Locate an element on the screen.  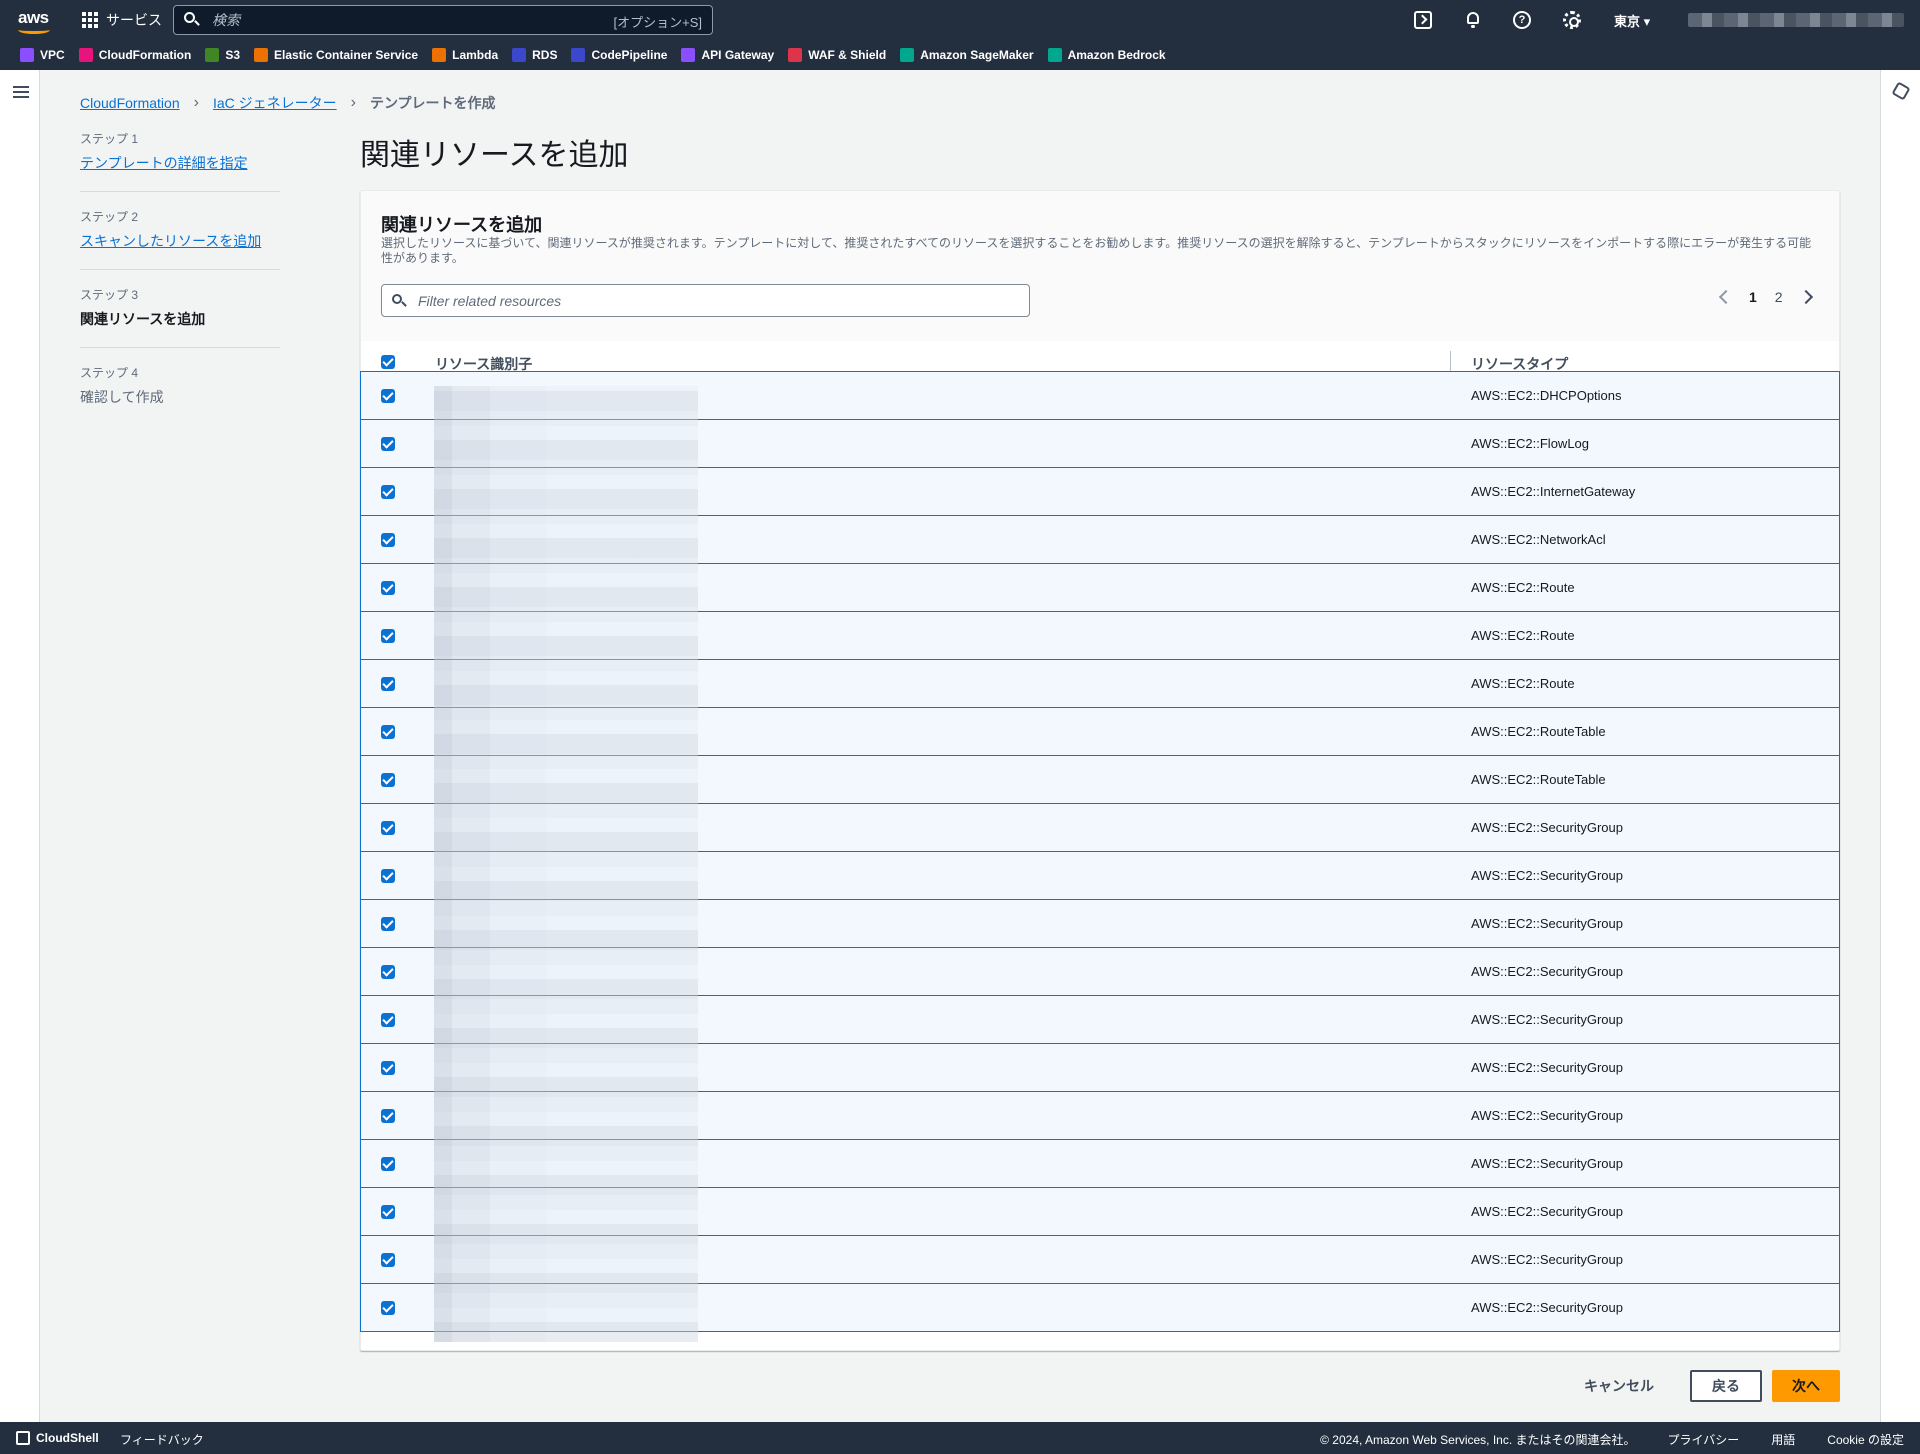
step-label: ステップ 2 is located at coordinates (109, 217).